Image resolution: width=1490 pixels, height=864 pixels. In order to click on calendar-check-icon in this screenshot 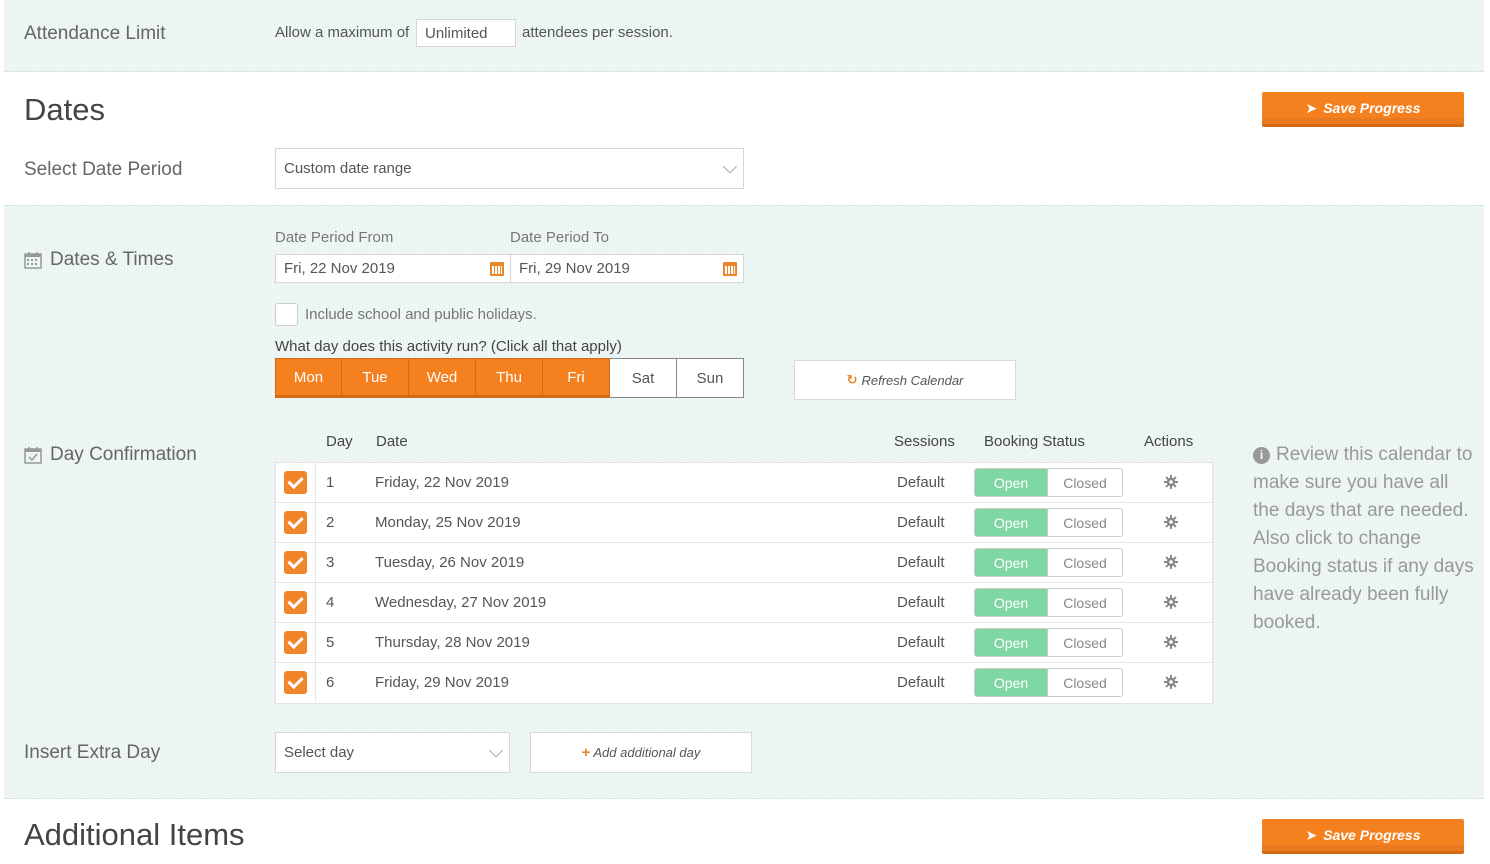, I will do `click(33, 455)`.